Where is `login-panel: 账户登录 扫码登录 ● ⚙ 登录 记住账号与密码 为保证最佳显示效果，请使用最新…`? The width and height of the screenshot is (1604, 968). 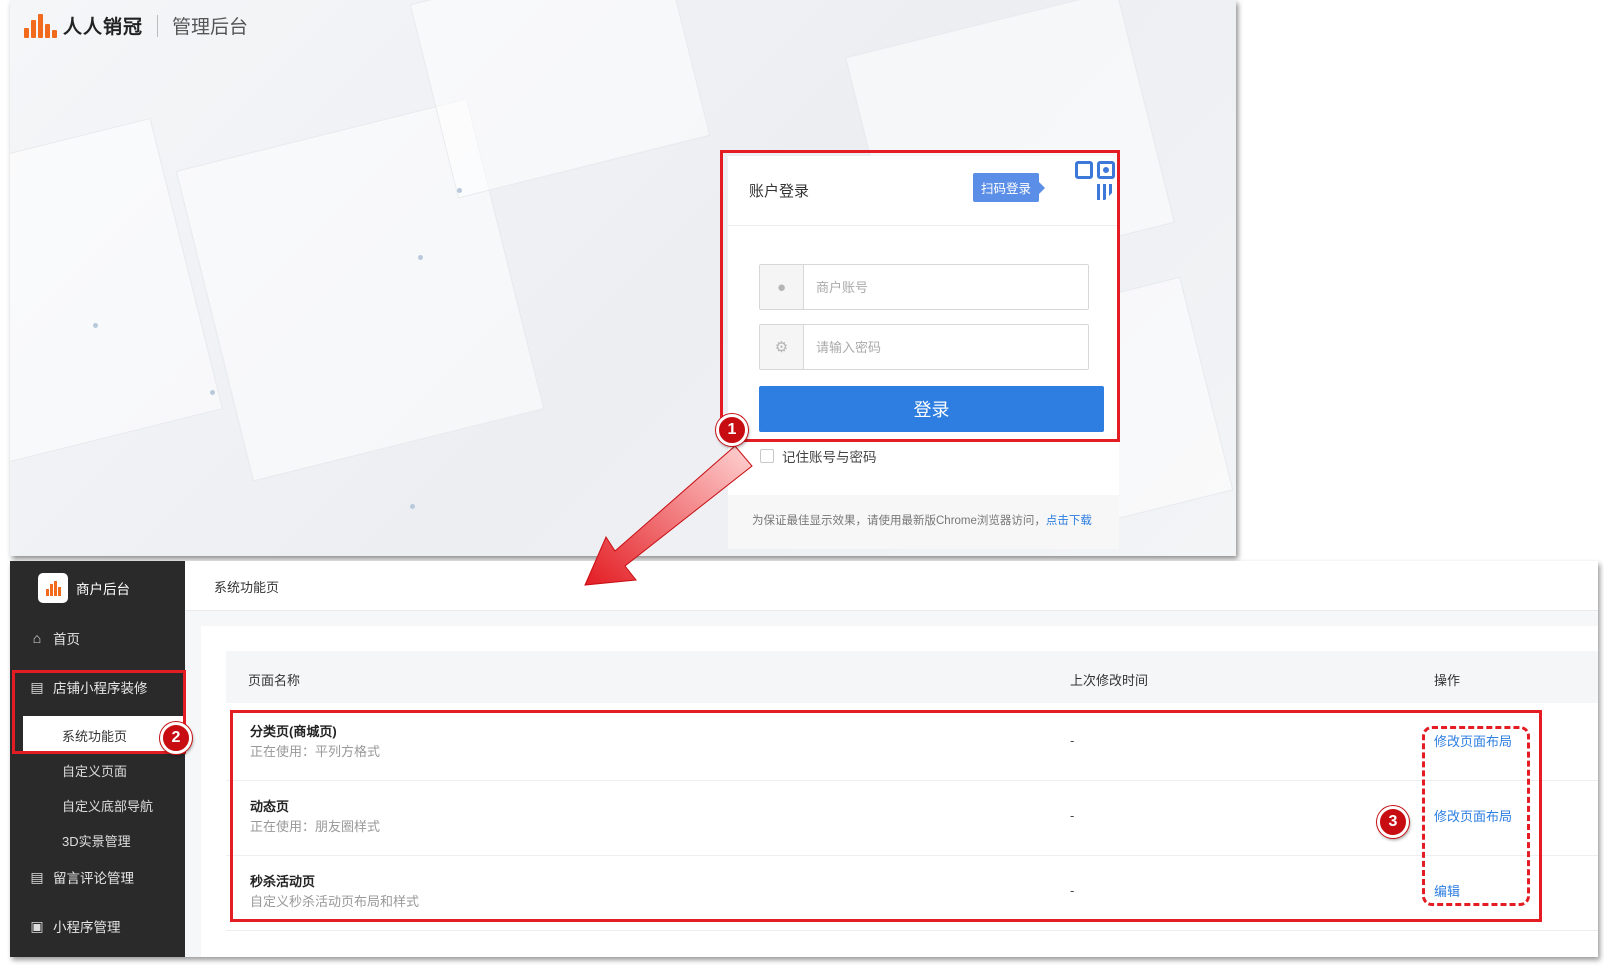
login-panel: 账户登录 扫码登录 ● ⚙ 登录 记住账号与密码 为保证最佳显示效果，请使用最新… is located at coordinates (923, 352).